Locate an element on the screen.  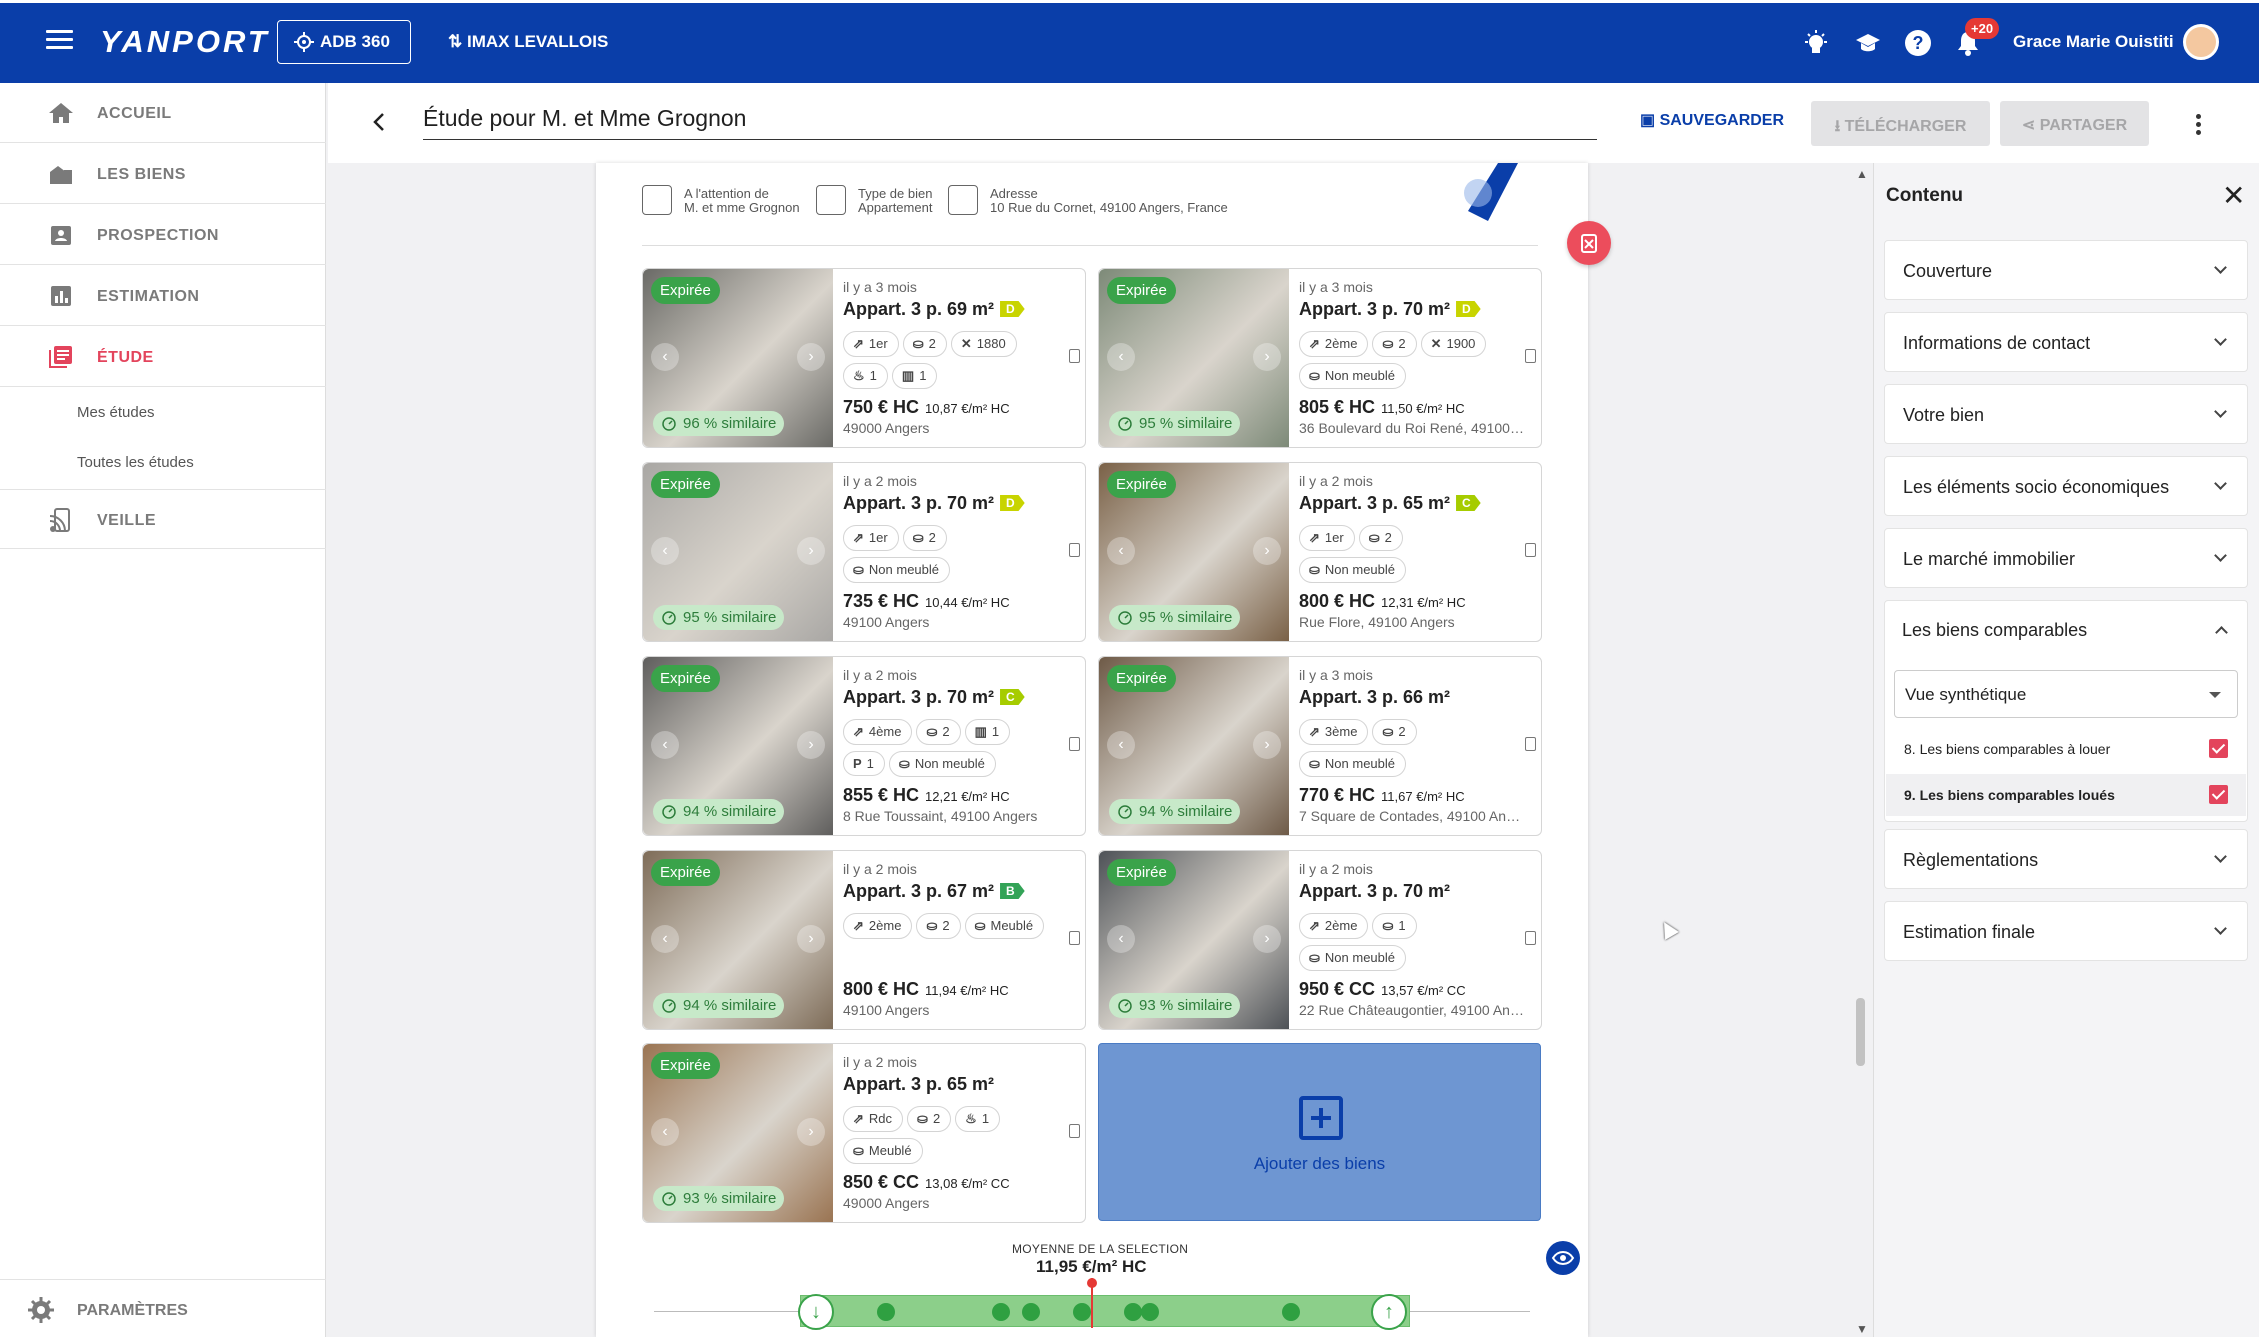
share-button: ⋖ PARTAGER is located at coordinates (2074, 123).